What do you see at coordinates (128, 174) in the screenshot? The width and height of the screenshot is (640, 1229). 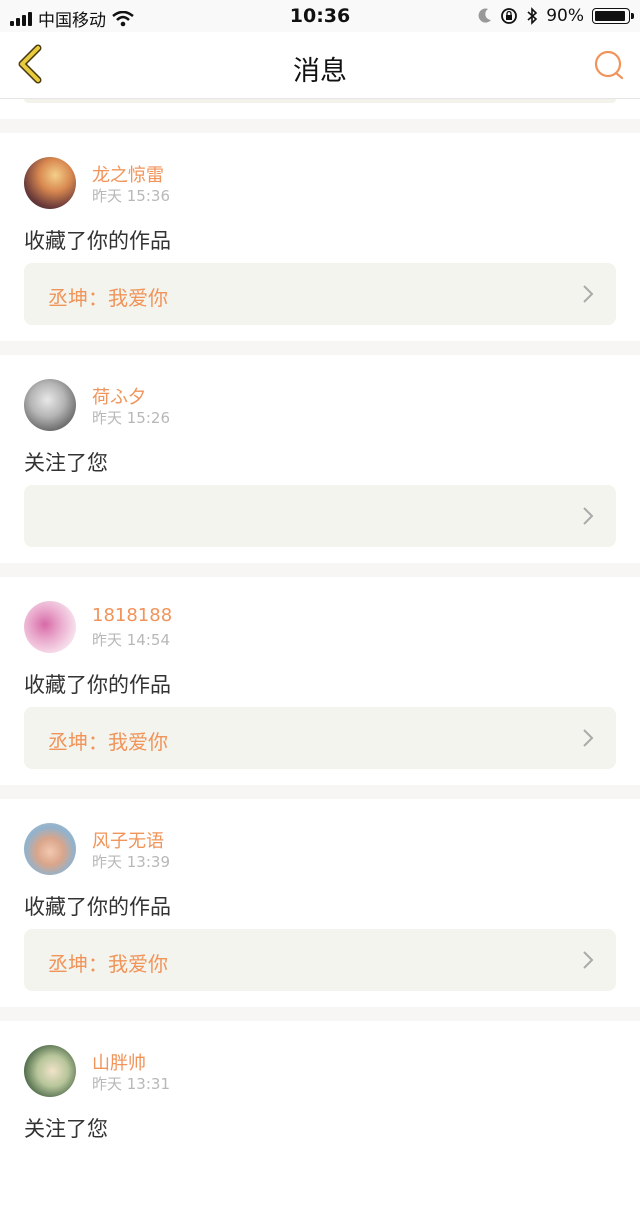 I see `user-name: 龙之惊雷` at bounding box center [128, 174].